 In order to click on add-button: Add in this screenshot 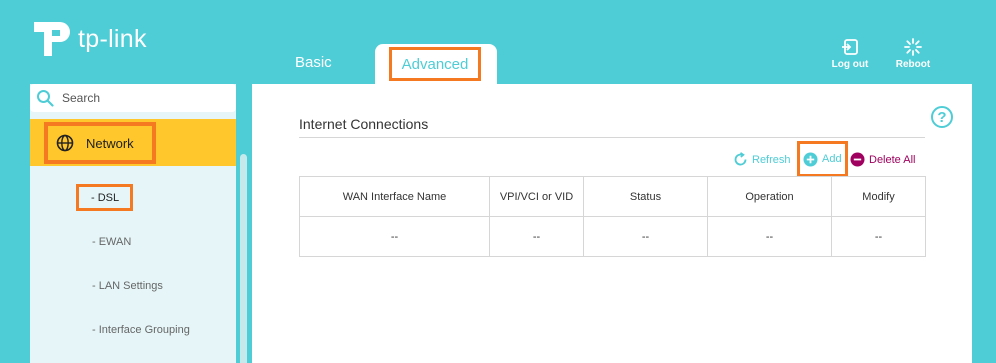, I will do `click(822, 159)`.